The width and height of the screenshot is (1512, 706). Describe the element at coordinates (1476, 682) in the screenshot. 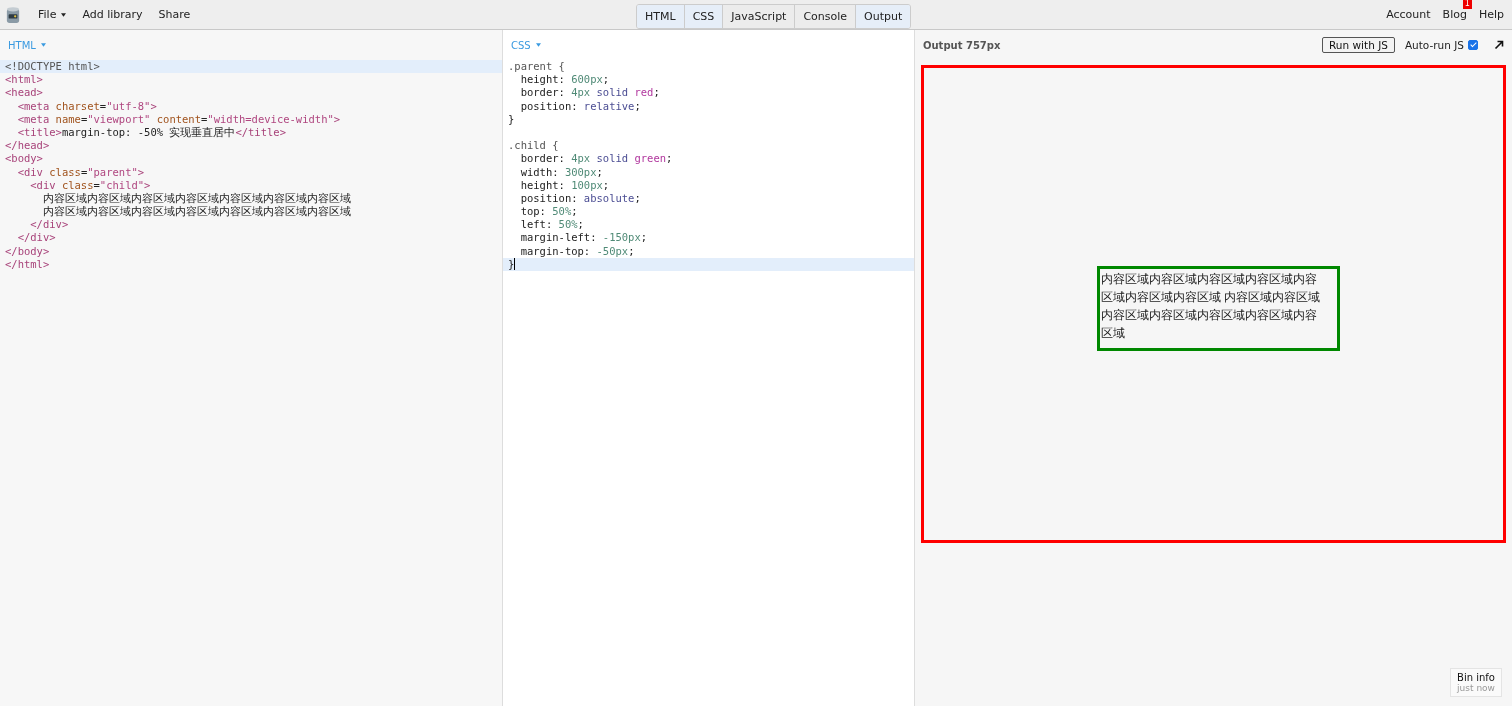

I see `bin-info-panel: Bin info just now` at that location.